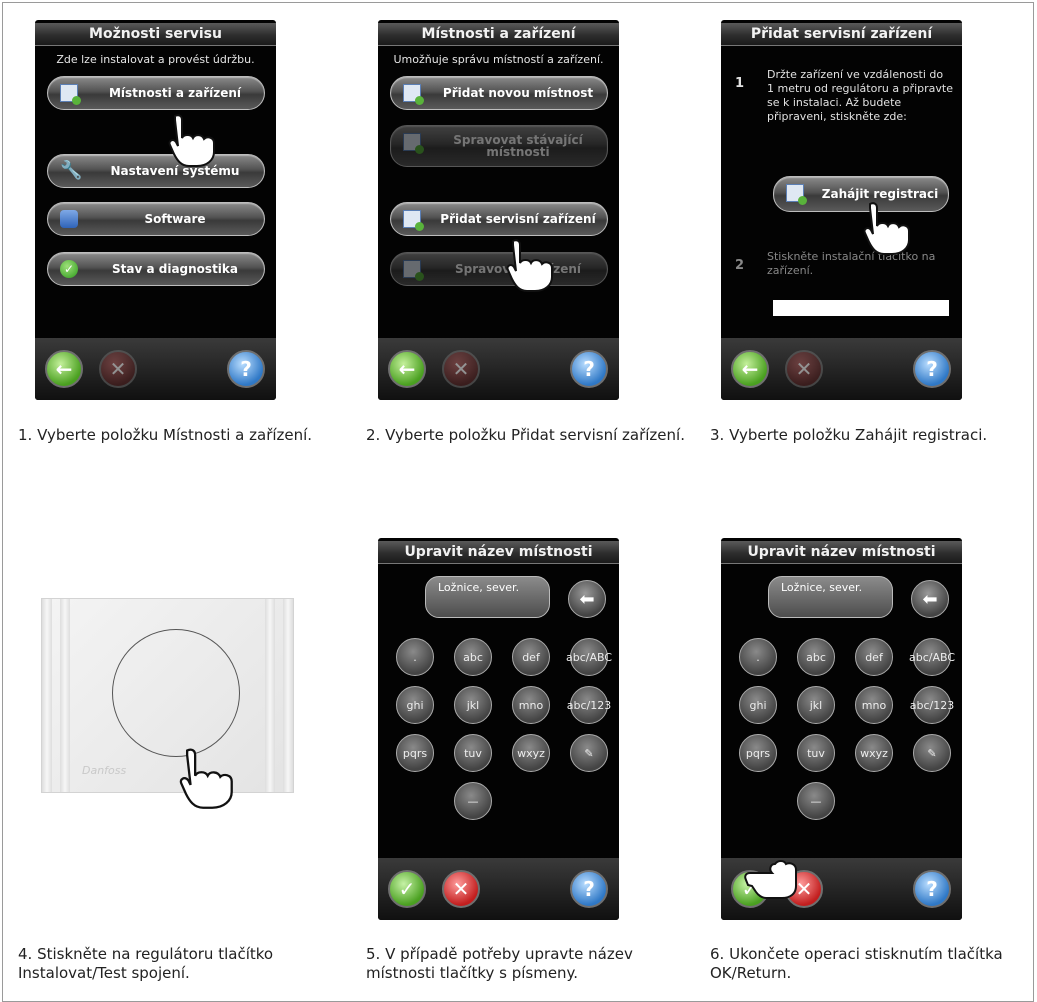  Describe the element at coordinates (770, 879) in the screenshot. I see `pointing-hand-sideways-icon` at that location.